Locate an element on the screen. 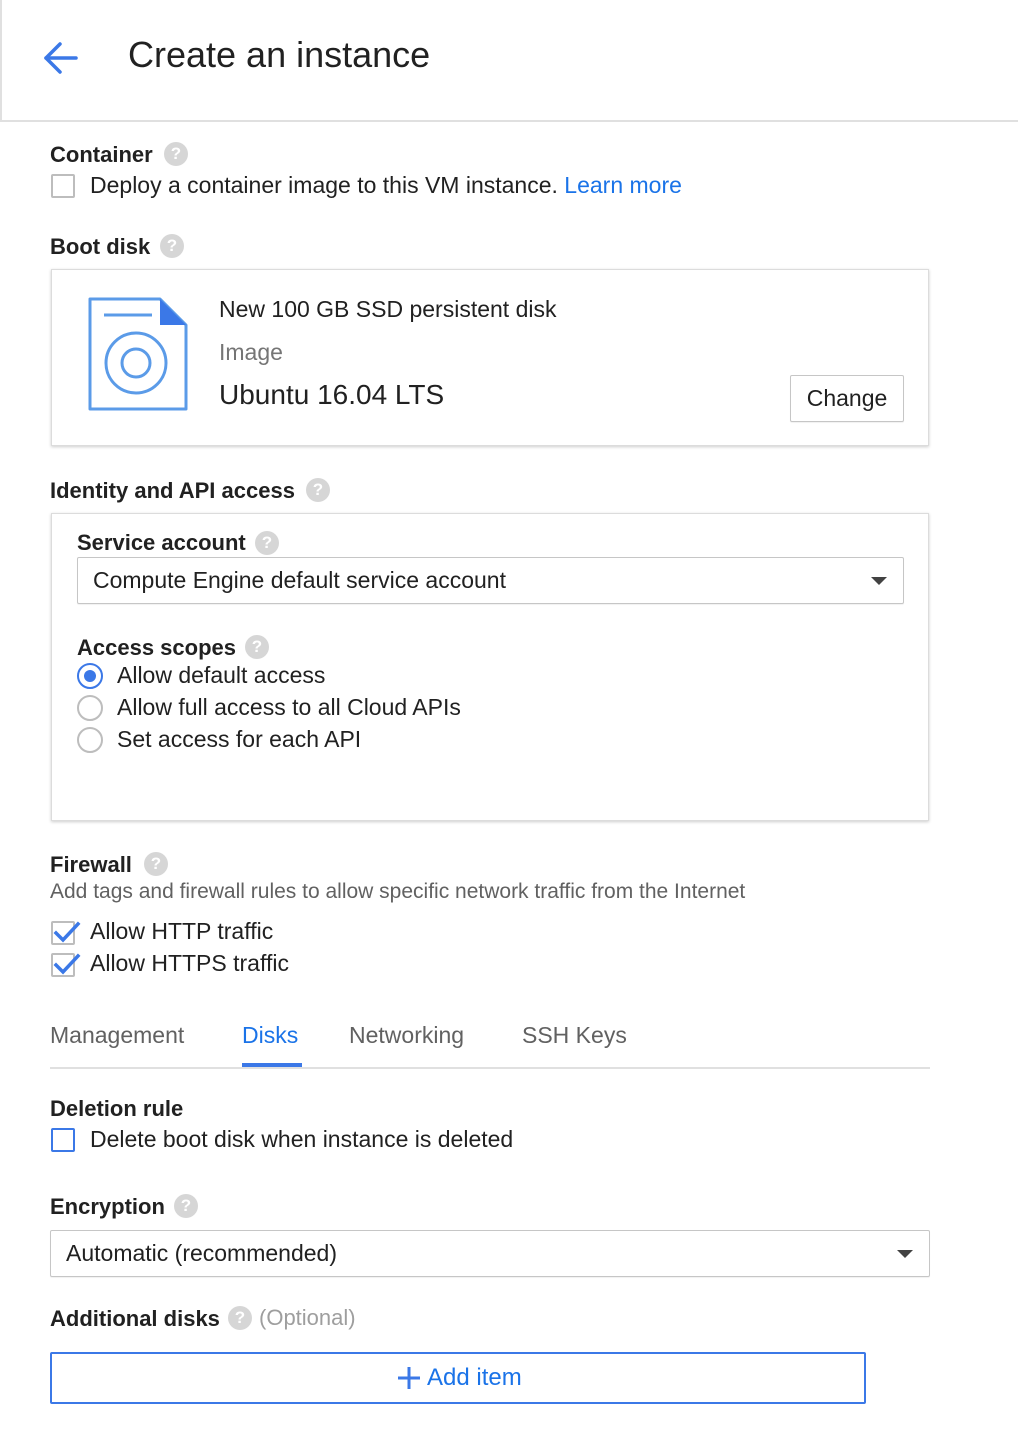  image-name: Ubuntu 16.04 LTS is located at coordinates (332, 394).